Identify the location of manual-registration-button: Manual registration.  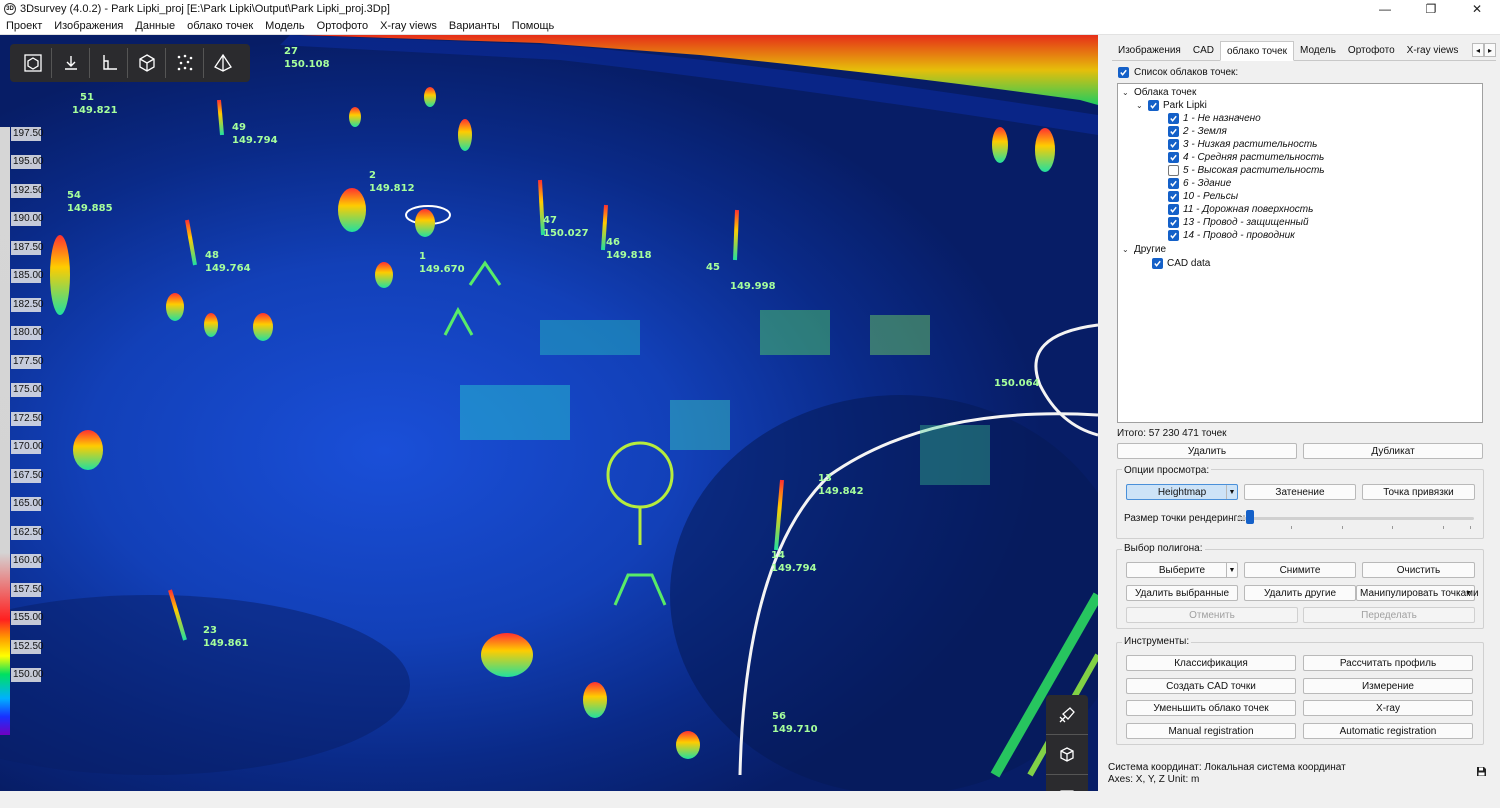
(1211, 731).